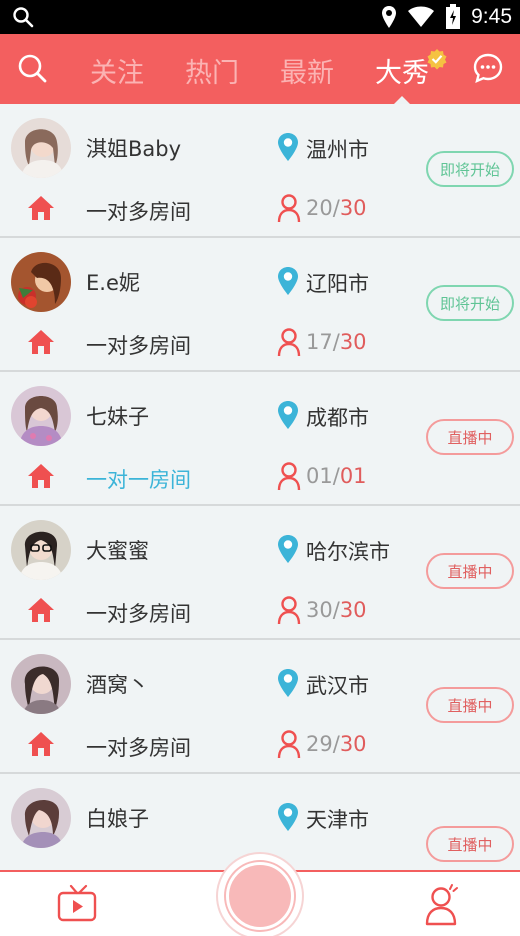 The height and width of the screenshot is (936, 520). What do you see at coordinates (260, 305) in the screenshot?
I see `list-item: E.e妮 辽阳市 一对多房间 17/30 即将开始` at bounding box center [260, 305].